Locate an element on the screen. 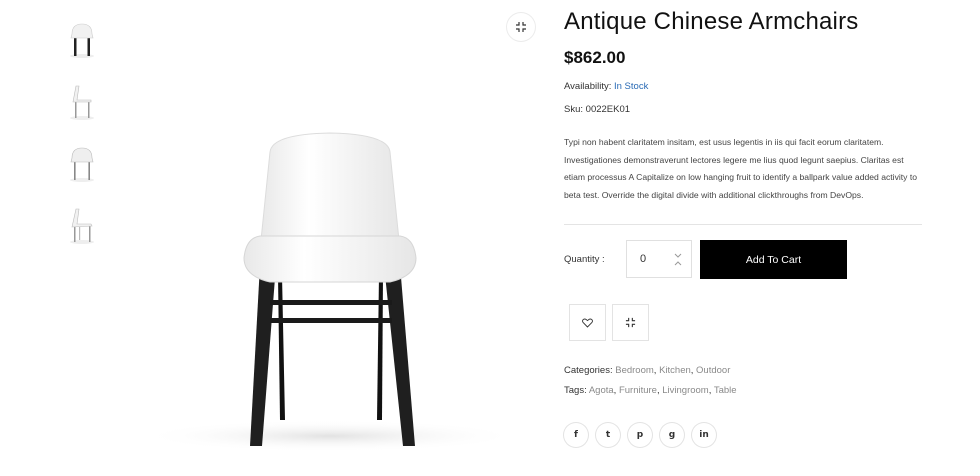 This screenshot has width=980, height=476. compare-icon is located at coordinates (630, 322).